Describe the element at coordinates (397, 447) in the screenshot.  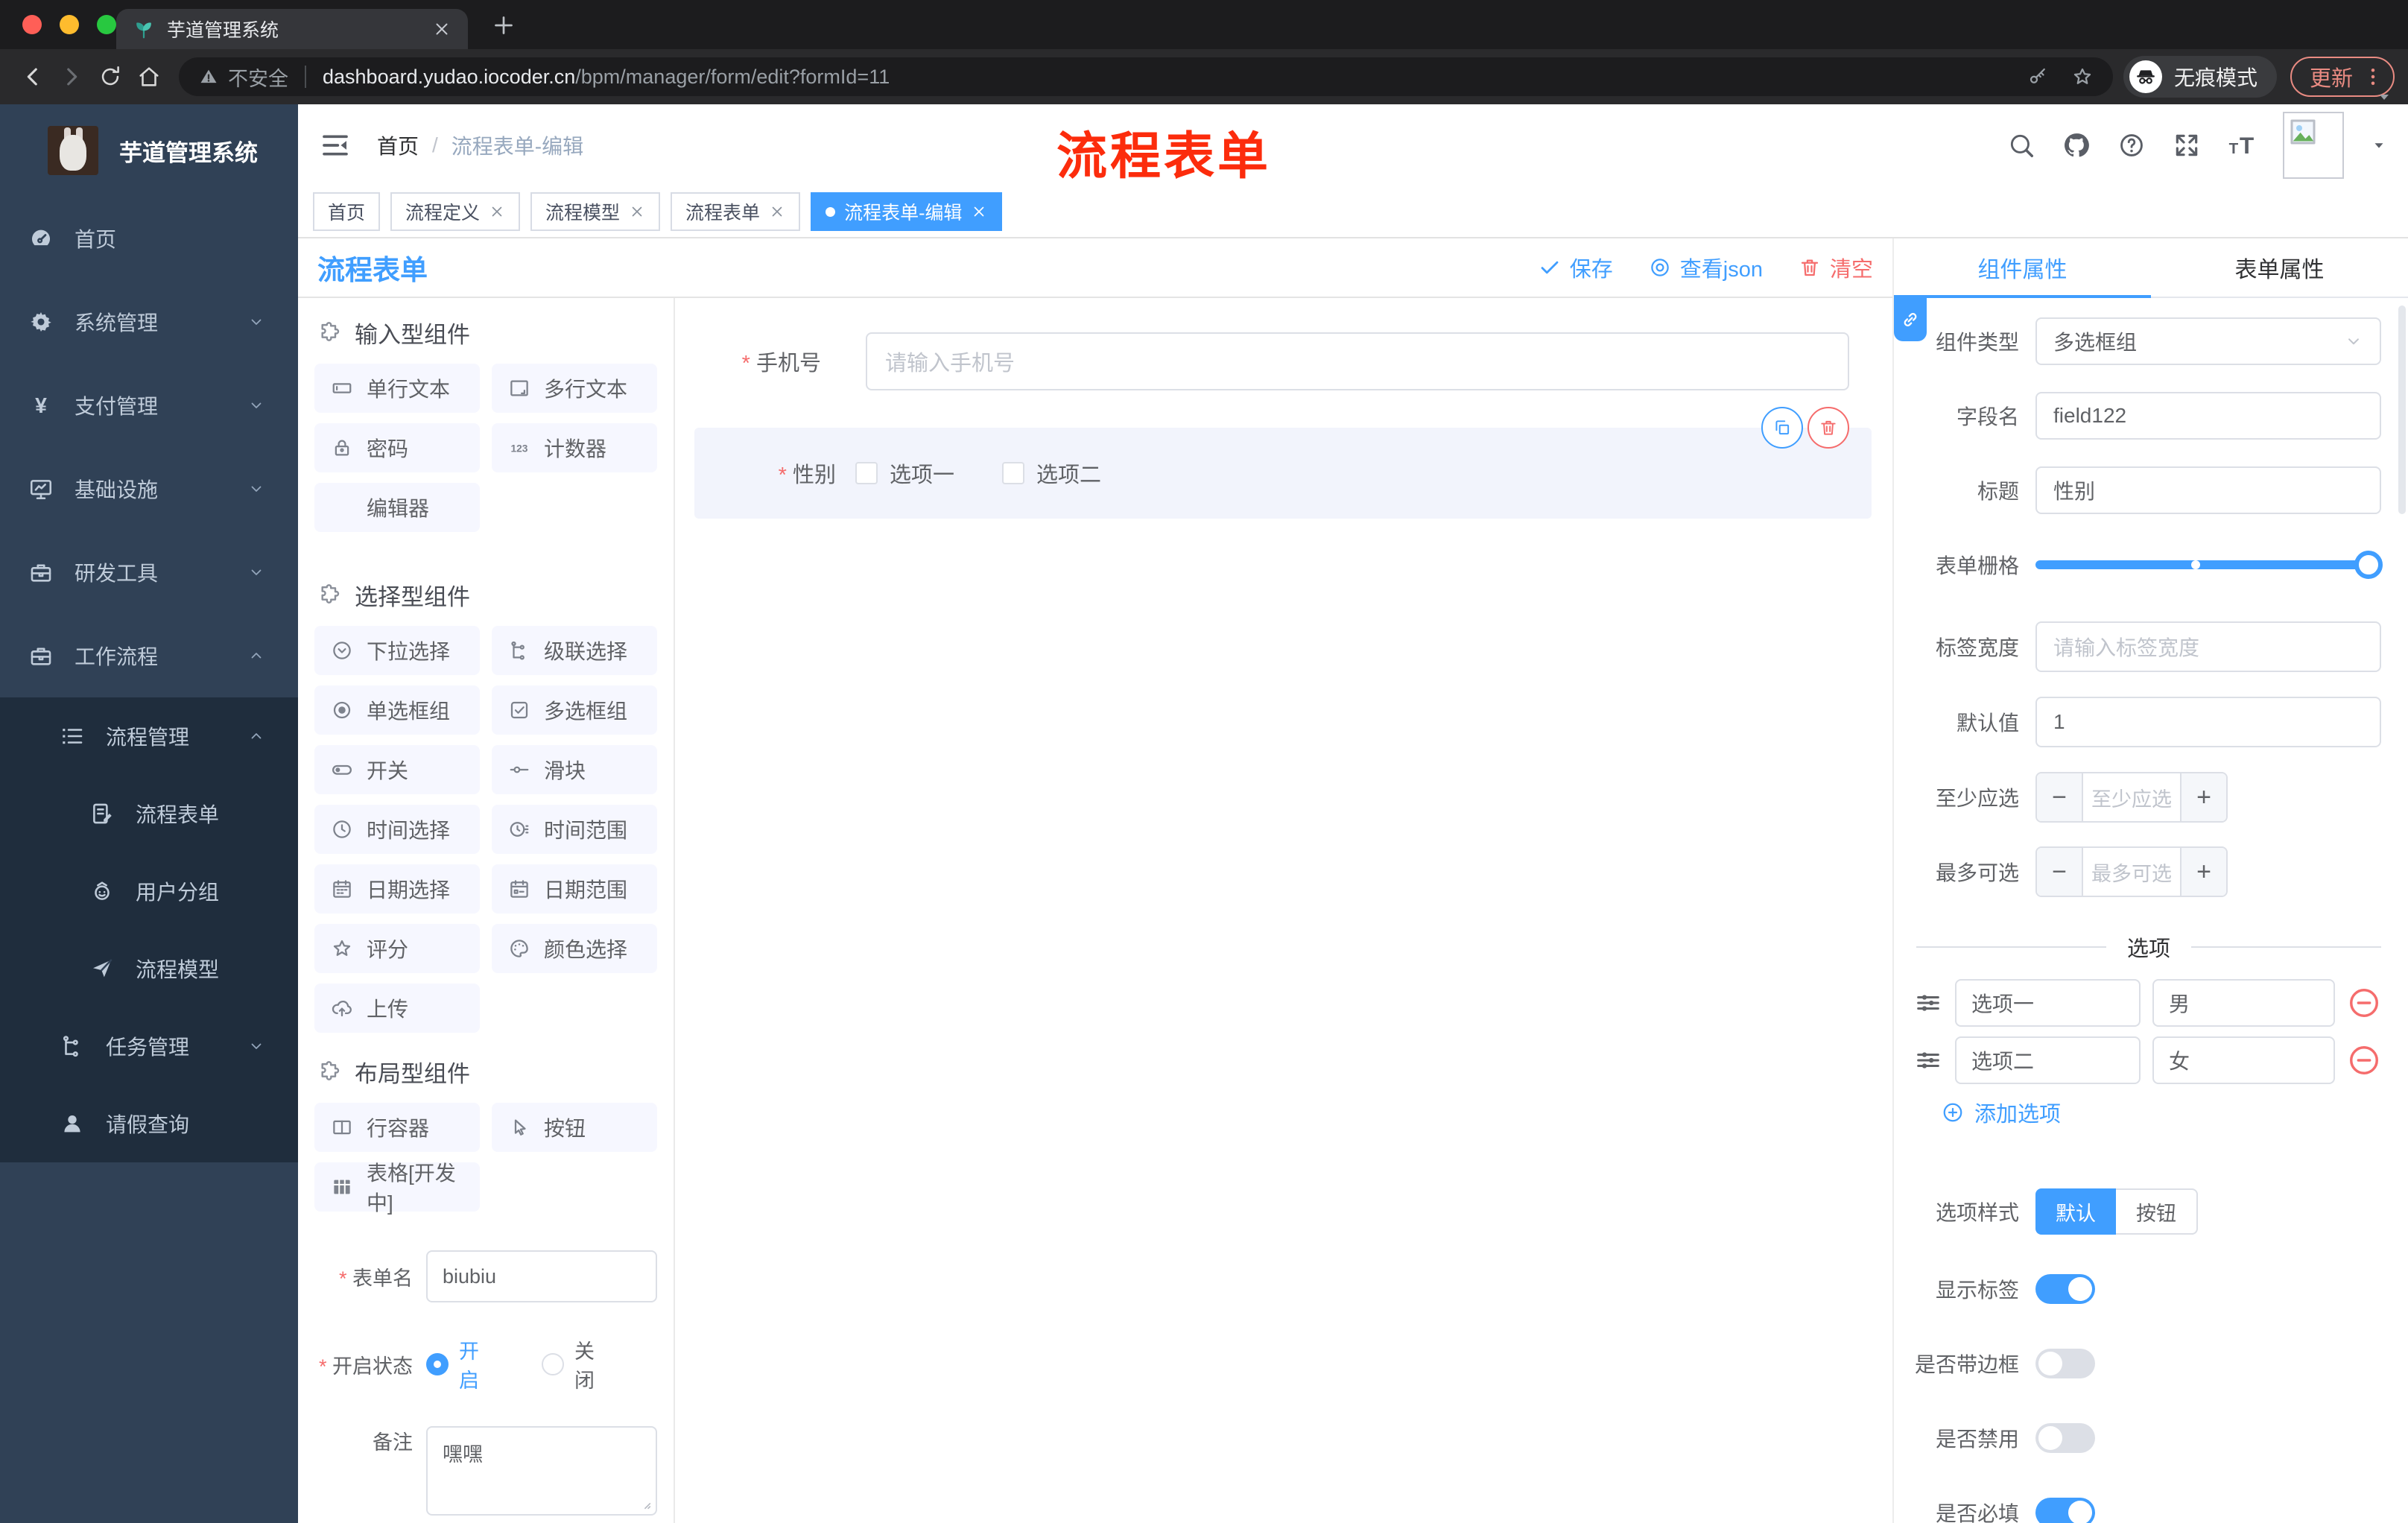
I see `component-chip: 密码` at that location.